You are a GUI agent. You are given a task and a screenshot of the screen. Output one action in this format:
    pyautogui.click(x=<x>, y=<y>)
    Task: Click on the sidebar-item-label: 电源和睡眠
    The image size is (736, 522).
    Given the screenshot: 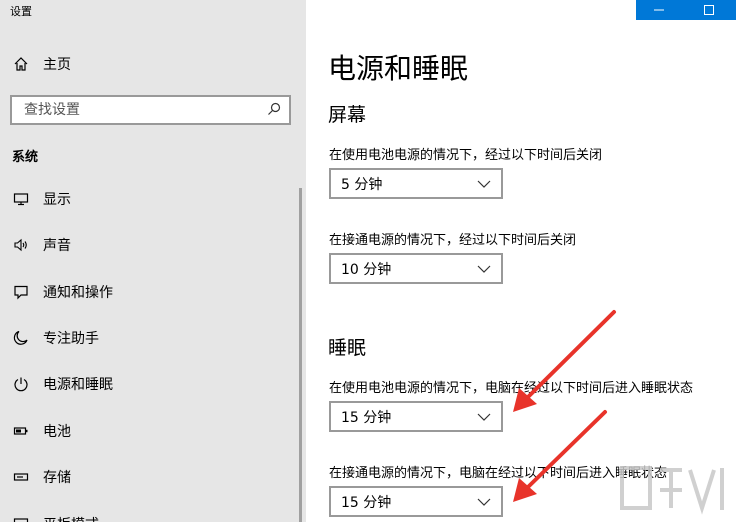 What is the action you would take?
    pyautogui.click(x=78, y=385)
    